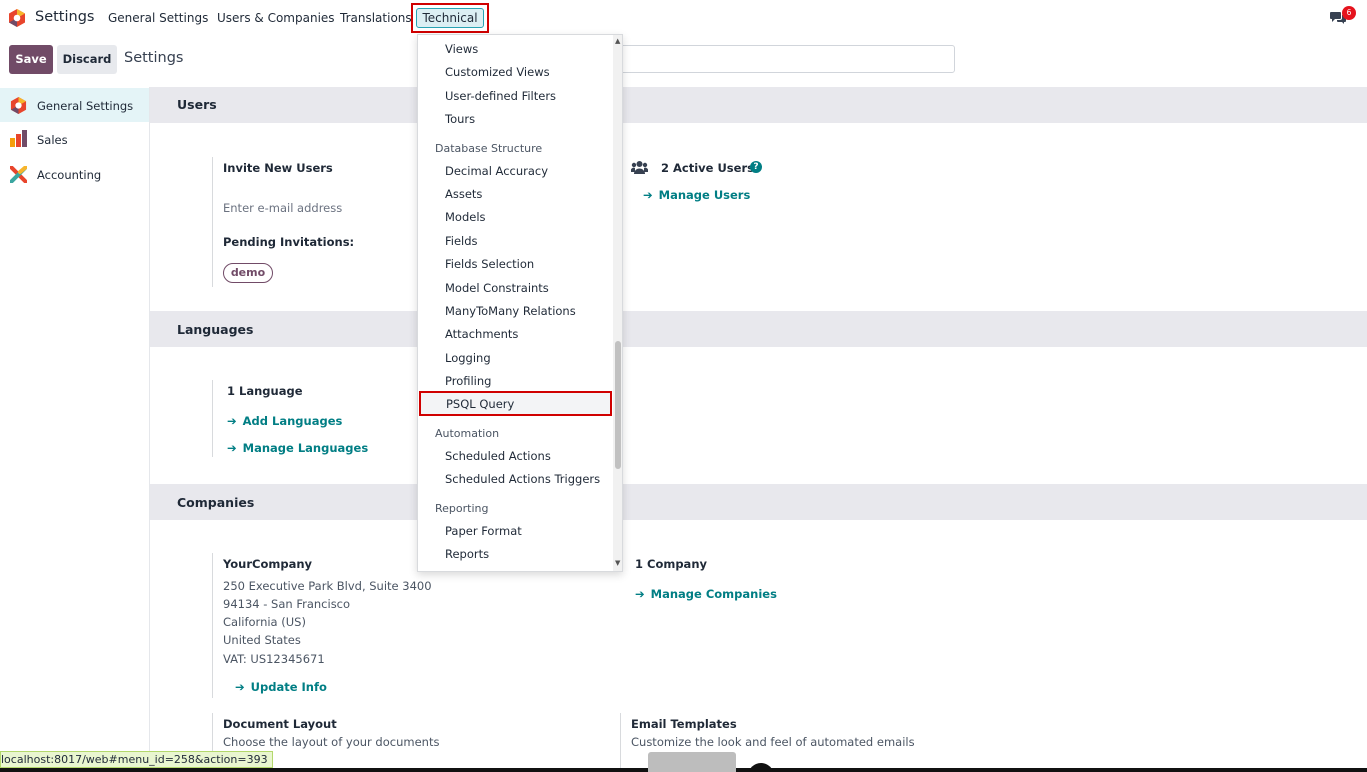 This screenshot has height=772, width=1367. What do you see at coordinates (497, 72) in the screenshot?
I see `menu-item-customized-views: Customized Views` at bounding box center [497, 72].